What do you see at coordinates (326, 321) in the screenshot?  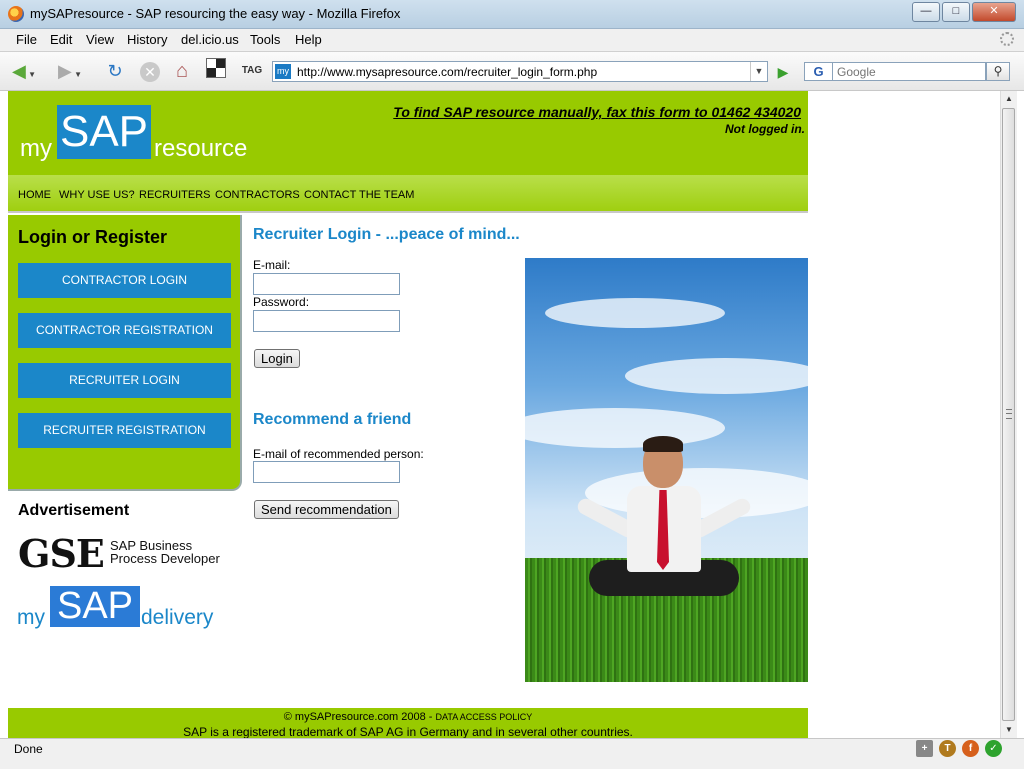 I see `password-input` at bounding box center [326, 321].